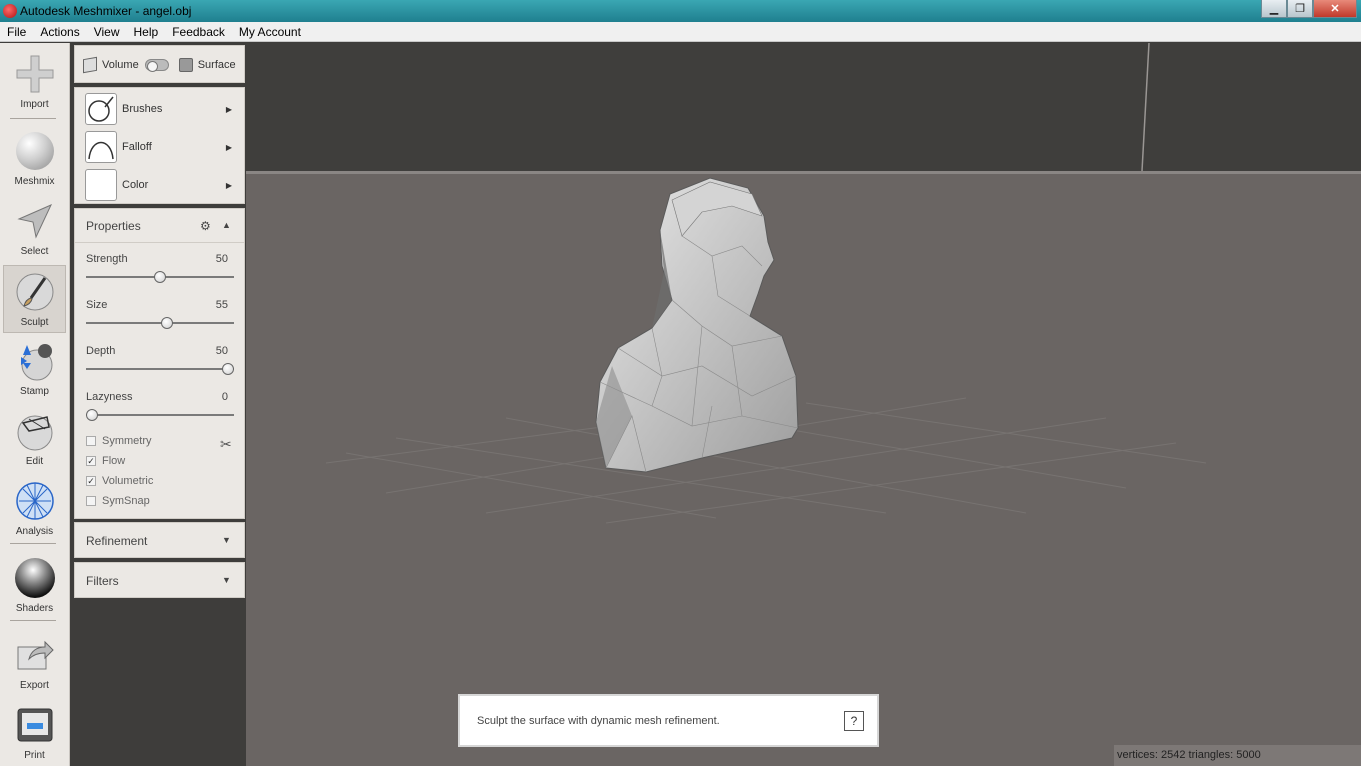 This screenshot has width=1361, height=766. What do you see at coordinates (1300, 9) in the screenshot?
I see `maximize-button: ❐` at bounding box center [1300, 9].